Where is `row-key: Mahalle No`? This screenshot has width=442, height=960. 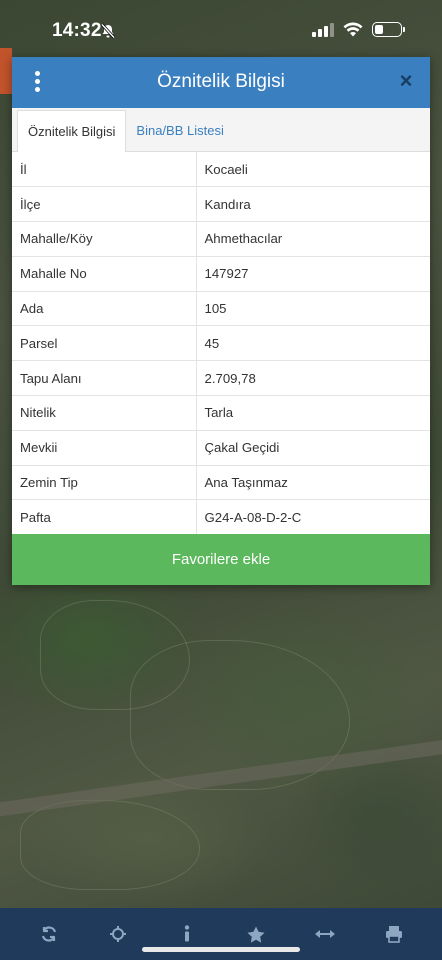 row-key: Mahalle No is located at coordinates (104, 274).